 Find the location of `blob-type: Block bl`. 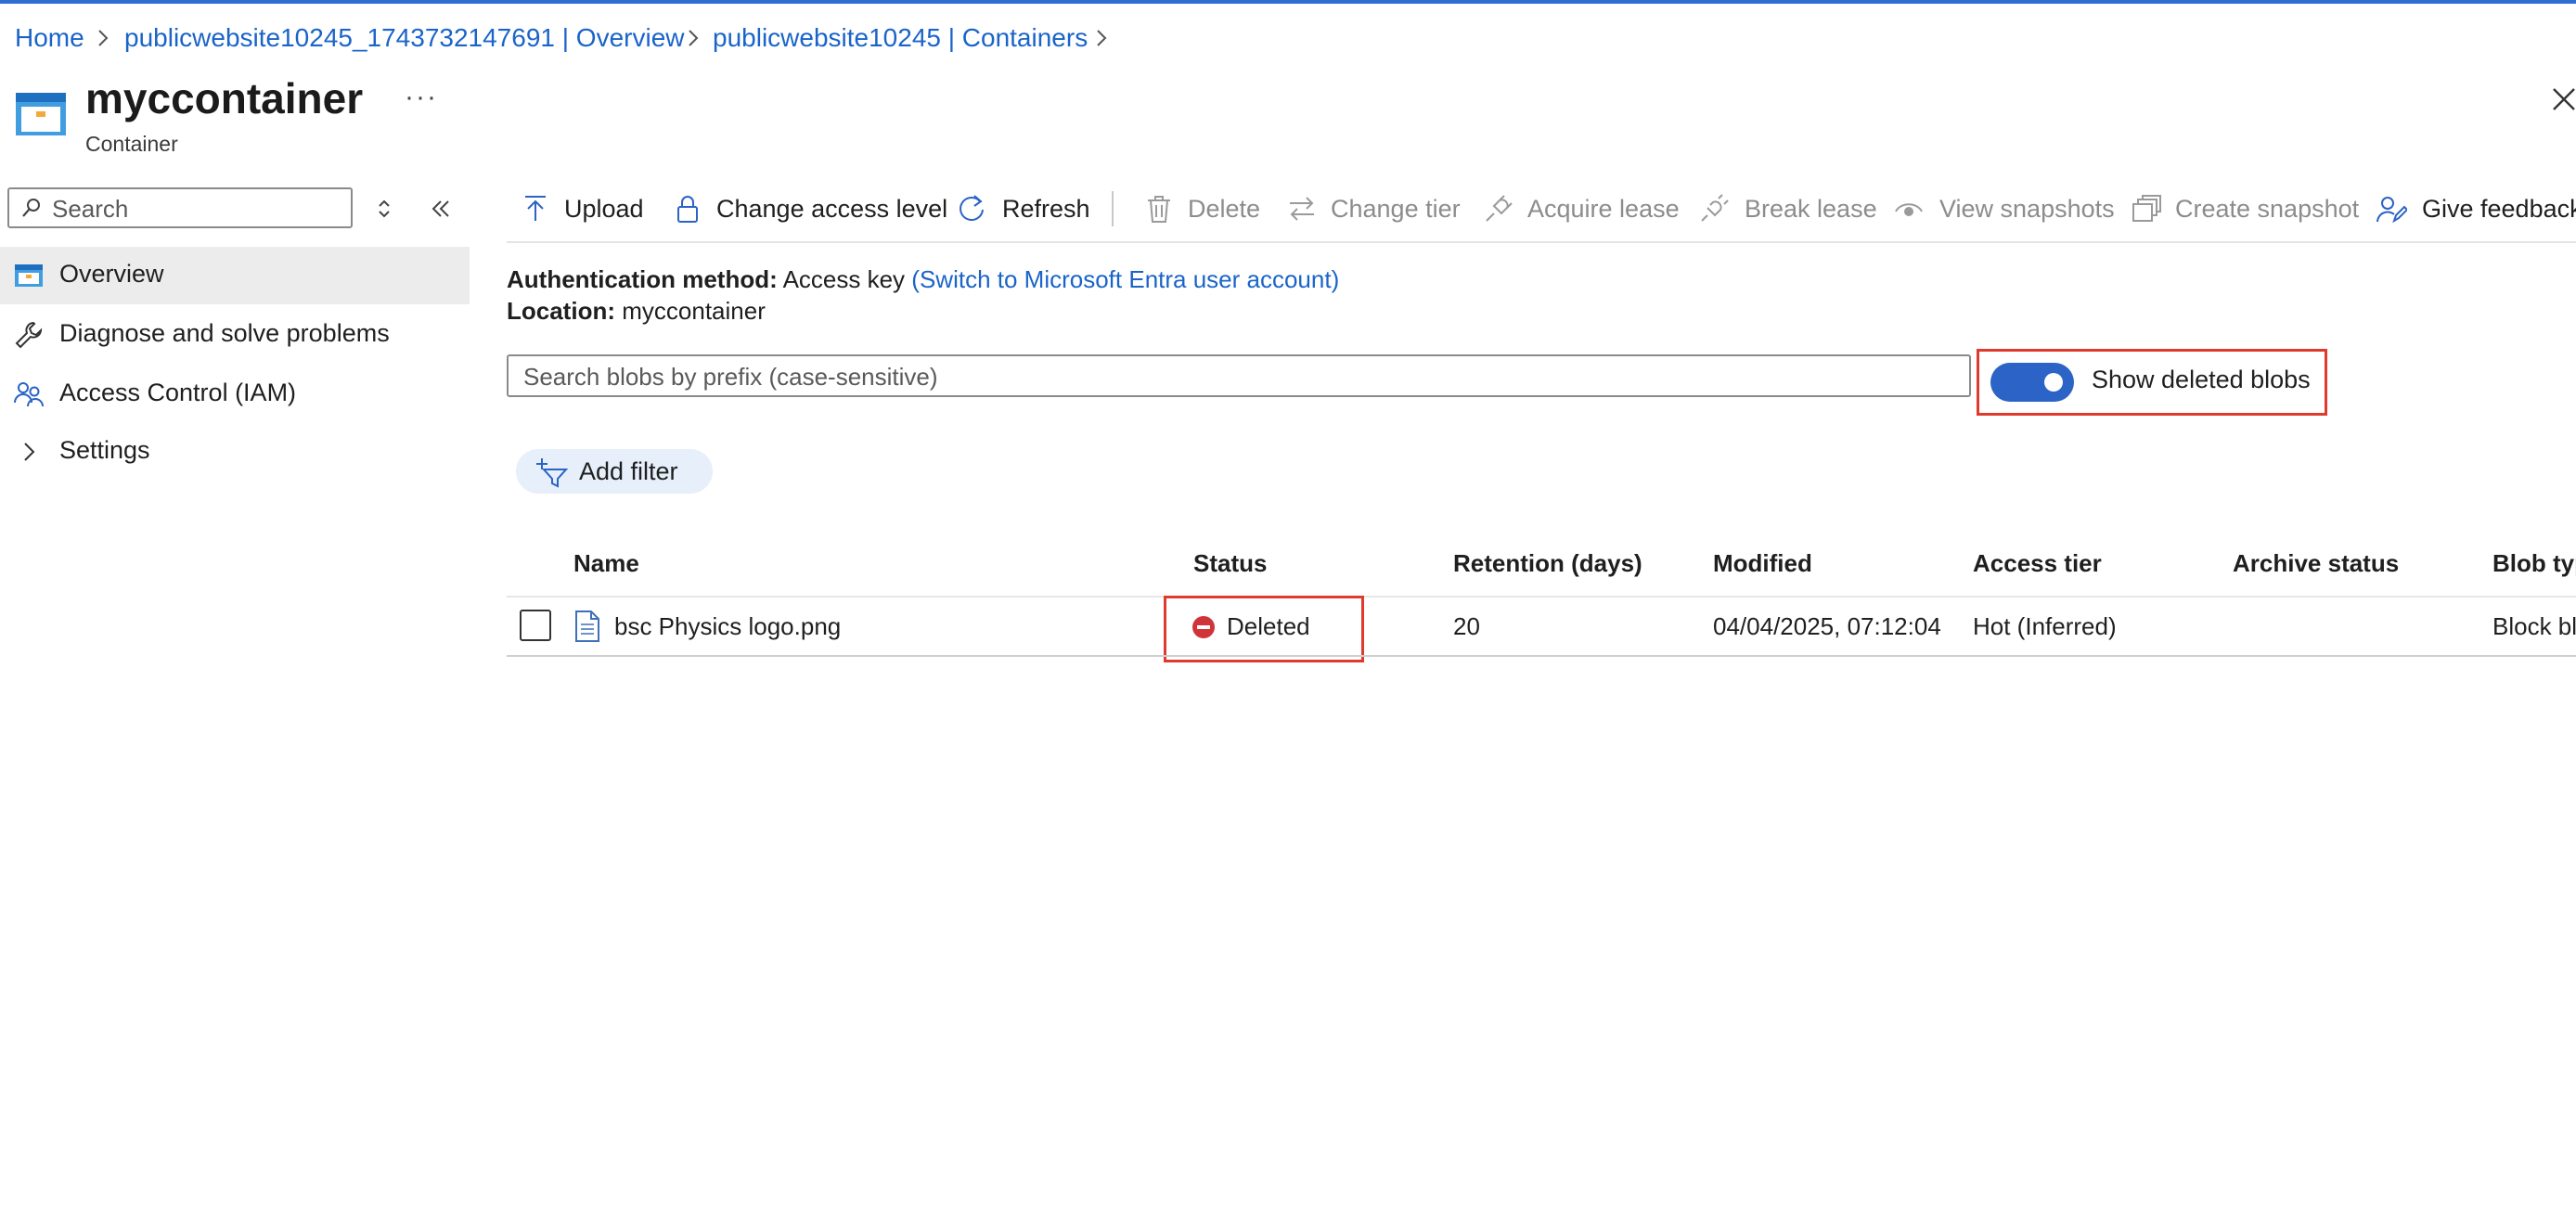

blob-type: Block bl is located at coordinates (2534, 626).